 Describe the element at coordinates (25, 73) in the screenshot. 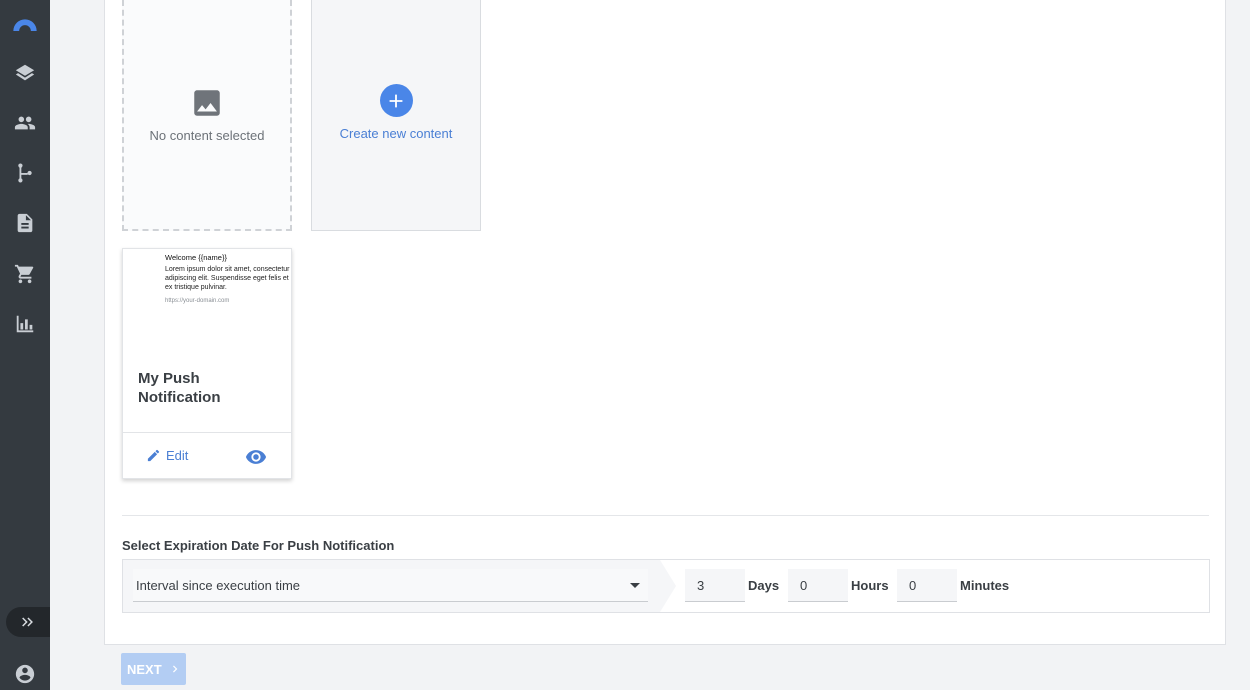

I see `layers-icon` at that location.